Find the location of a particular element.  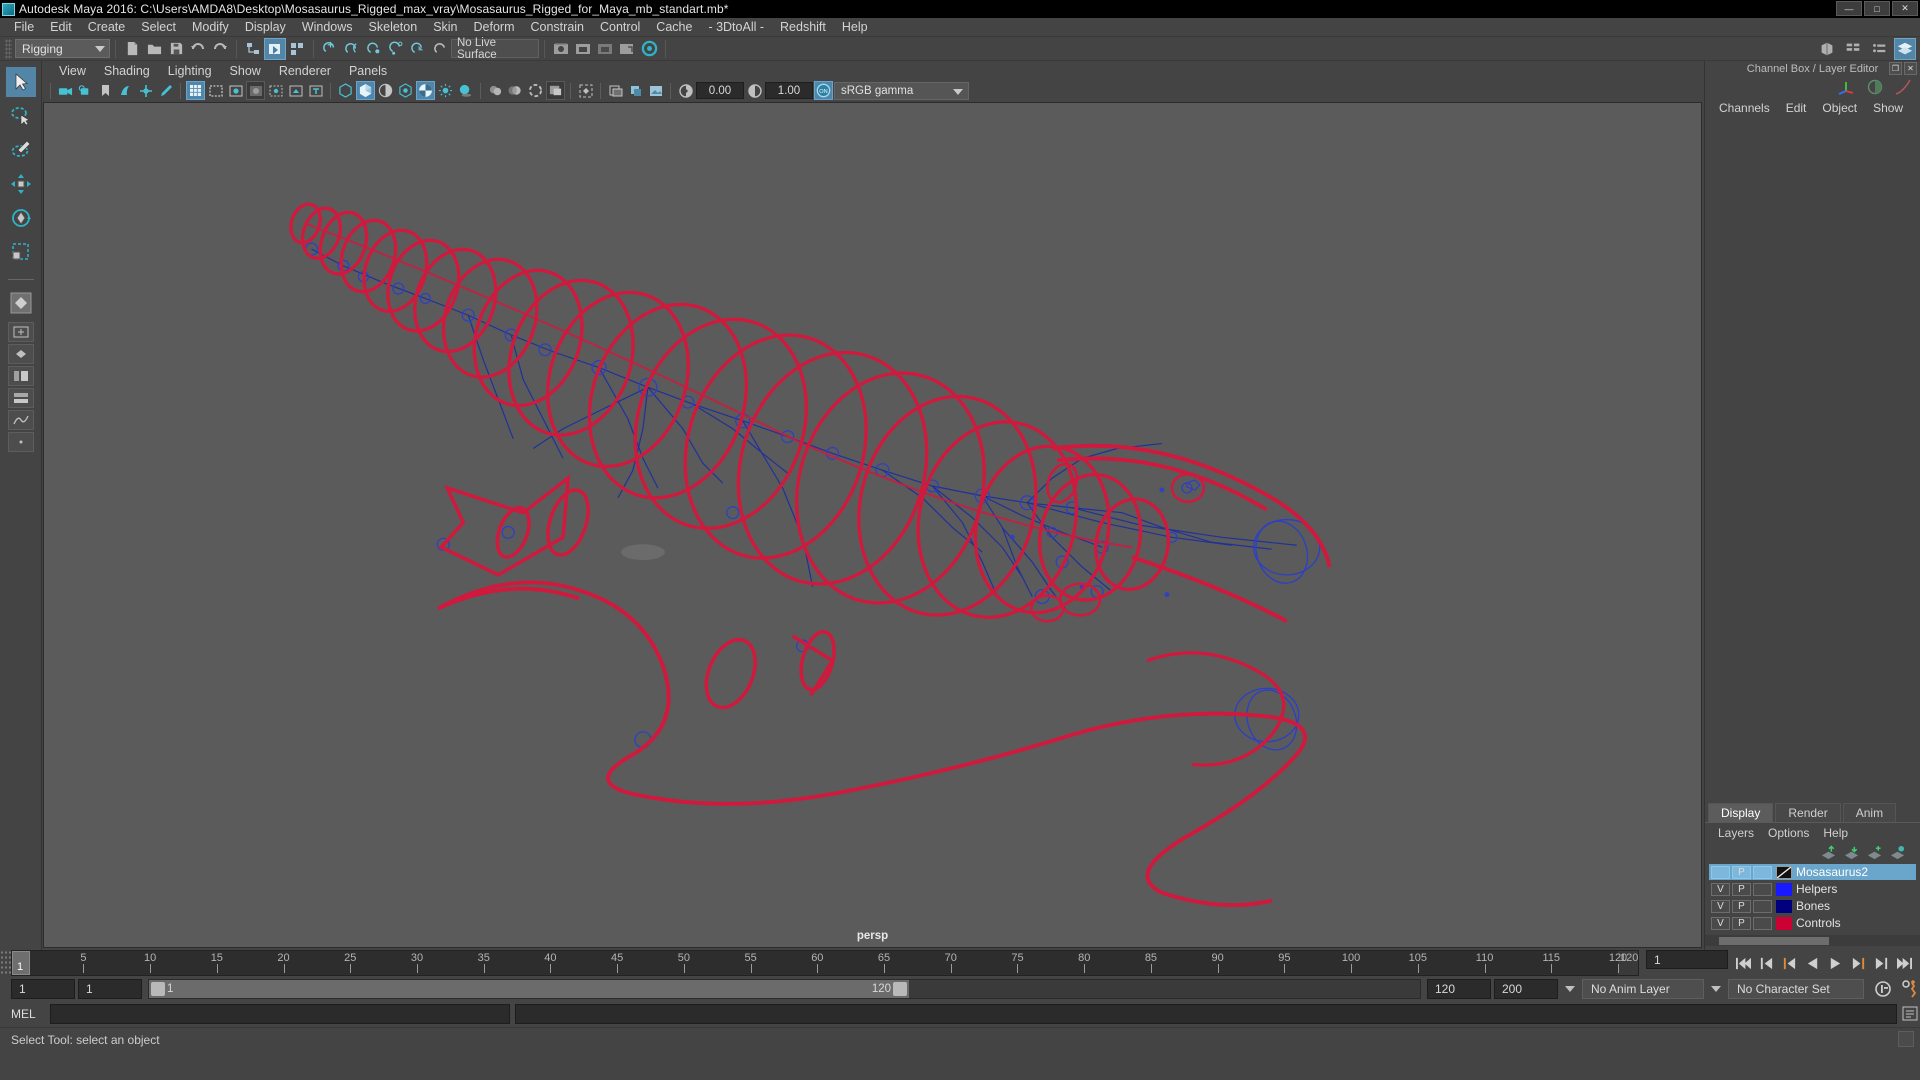

panel-menu-renderer: Renderer is located at coordinates (305, 71).